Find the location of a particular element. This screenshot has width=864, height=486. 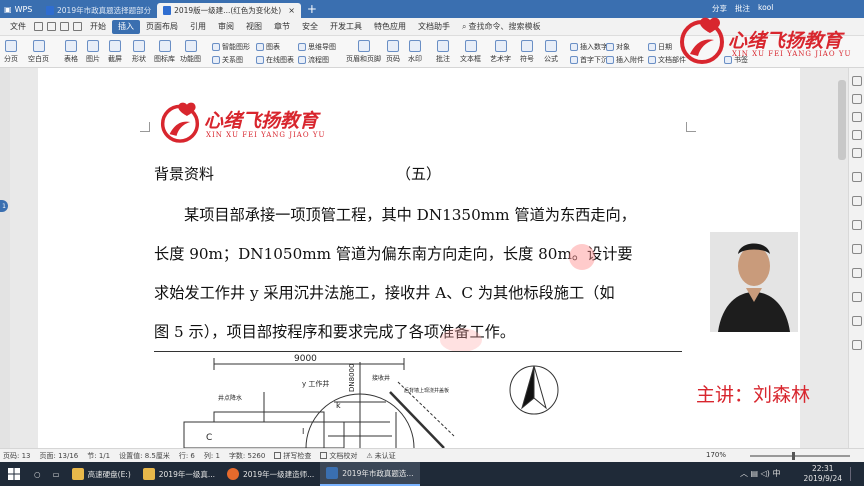

screenshot-button: 截屏 is located at coordinates (115, 52).